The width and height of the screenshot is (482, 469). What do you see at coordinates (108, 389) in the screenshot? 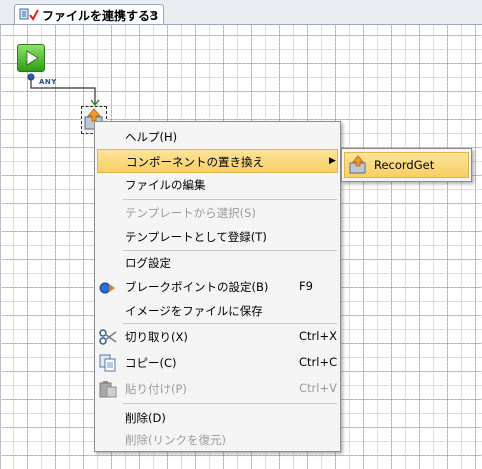
I see `paste-icon` at bounding box center [108, 389].